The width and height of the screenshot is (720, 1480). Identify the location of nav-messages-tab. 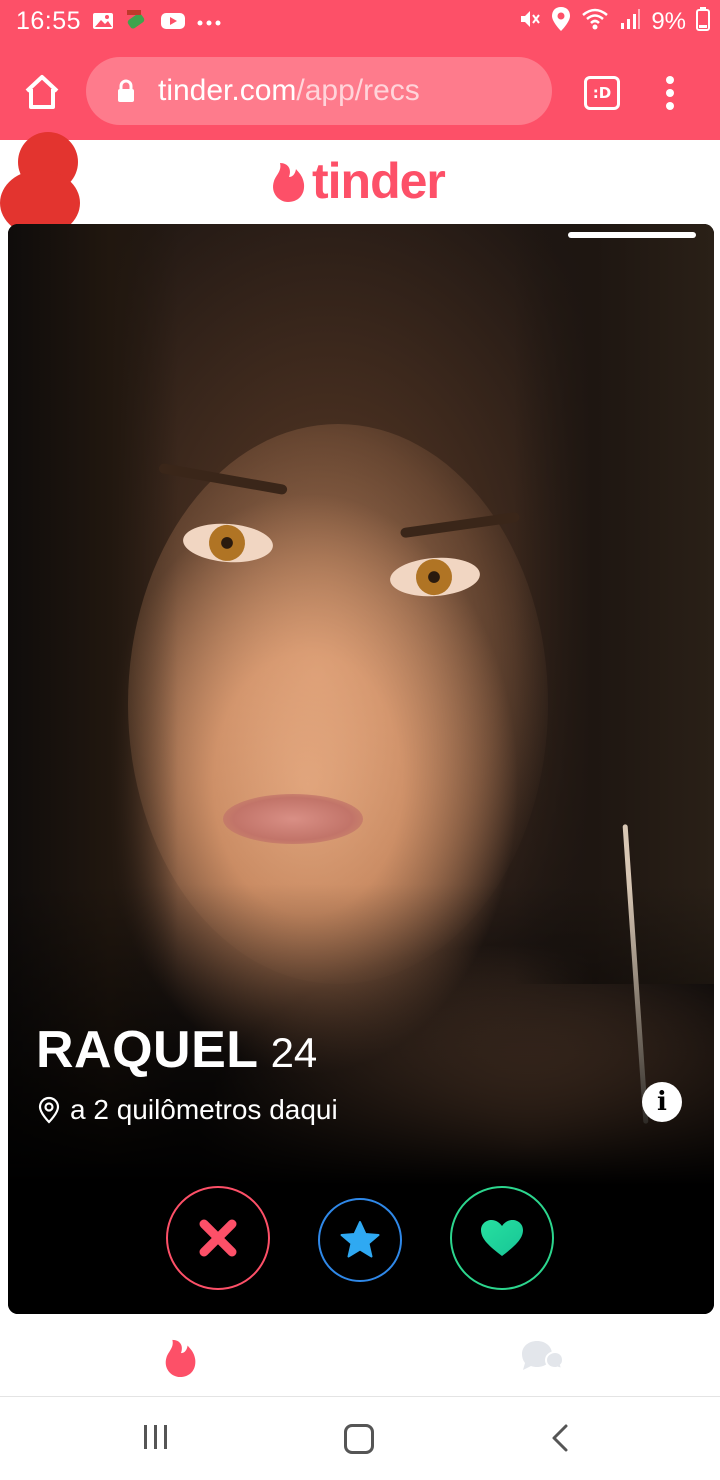
(541, 1359).